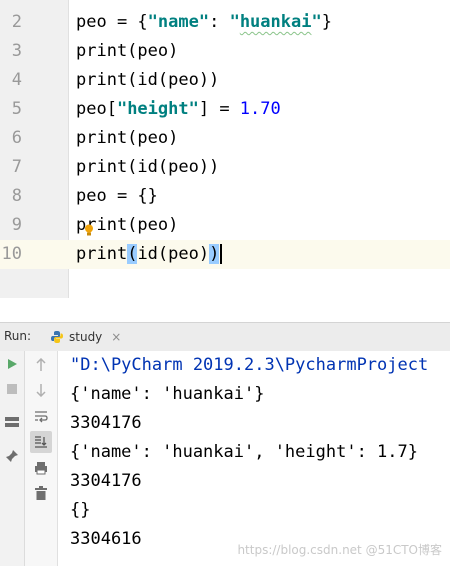 The width and height of the screenshot is (450, 566). Describe the element at coordinates (249, 365) in the screenshot. I see `console-line: "D:\PyCharm 2019.2.3\PycharmProject` at that location.